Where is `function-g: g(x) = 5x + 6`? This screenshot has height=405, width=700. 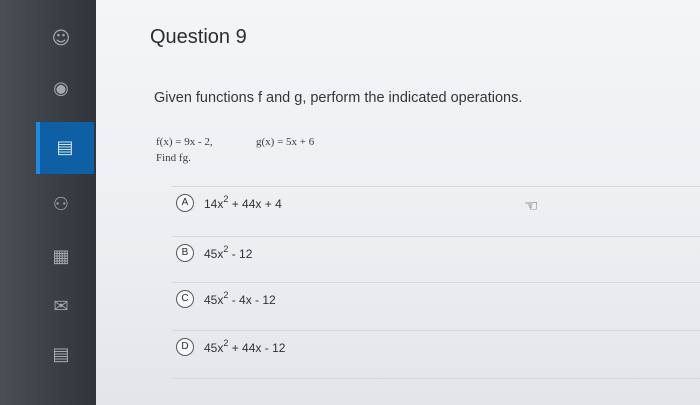 function-g: g(x) = 5x + 6 is located at coordinates (285, 142).